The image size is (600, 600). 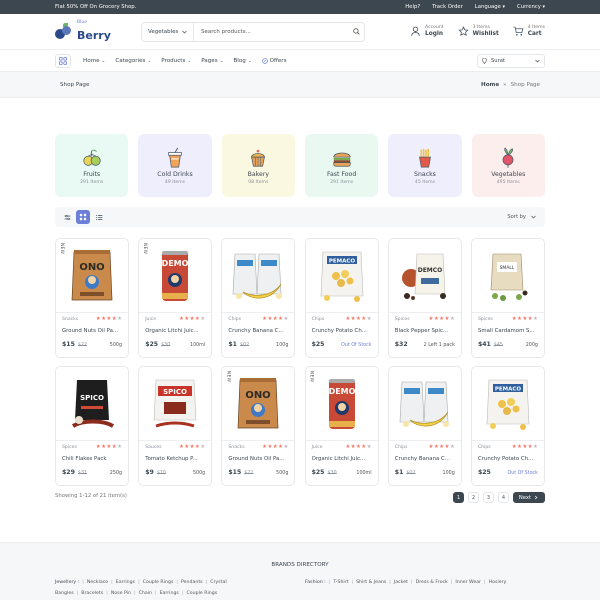 What do you see at coordinates (511, 60) in the screenshot?
I see `location-select: Surat` at bounding box center [511, 60].